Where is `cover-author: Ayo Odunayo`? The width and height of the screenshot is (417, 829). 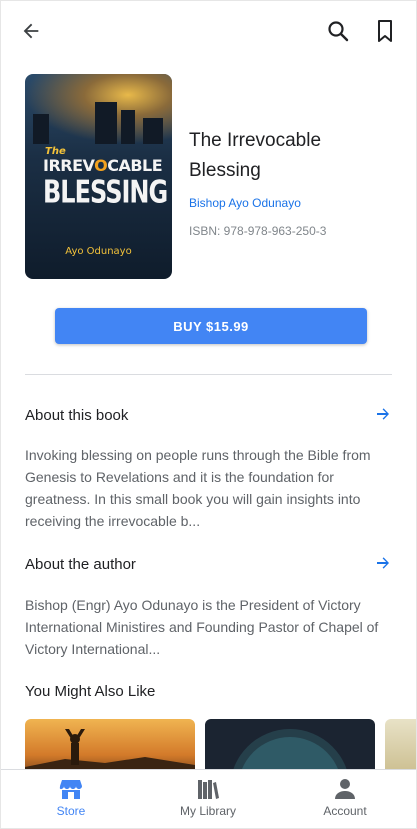 cover-author: Ayo Odunayo is located at coordinates (98, 251).